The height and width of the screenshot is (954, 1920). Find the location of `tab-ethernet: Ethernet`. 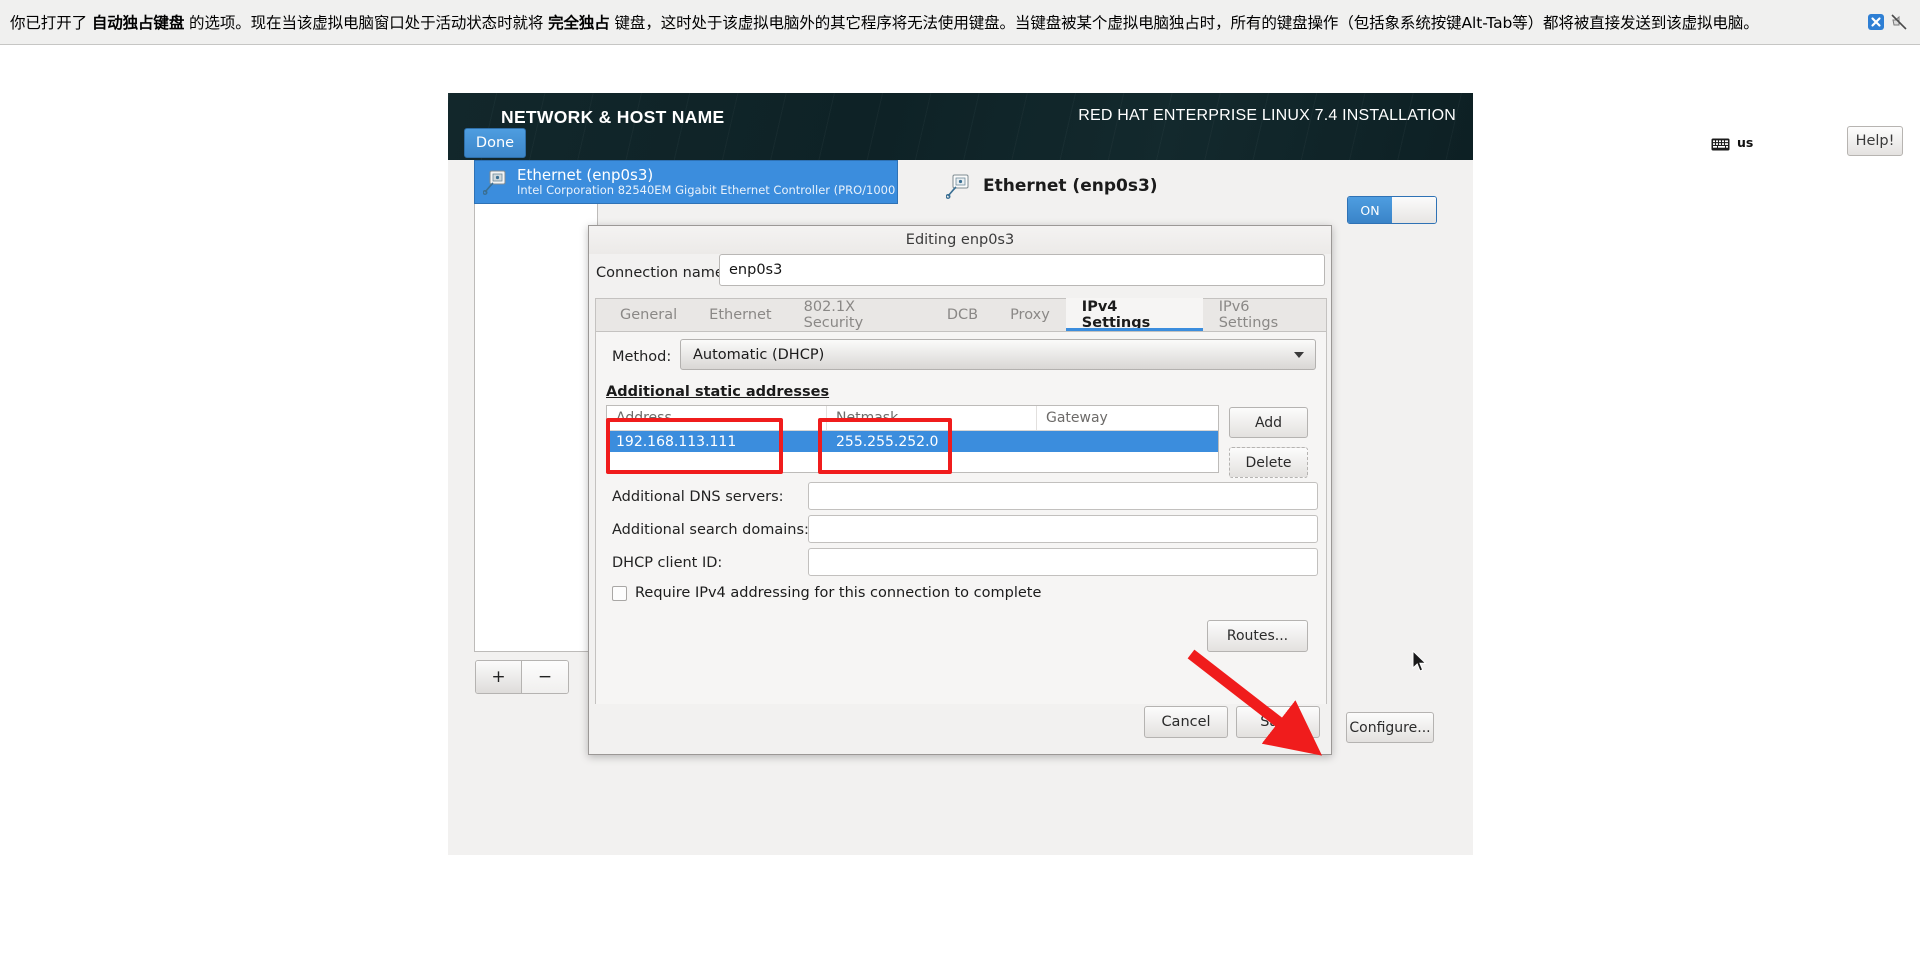

tab-ethernet: Ethernet is located at coordinates (740, 314).